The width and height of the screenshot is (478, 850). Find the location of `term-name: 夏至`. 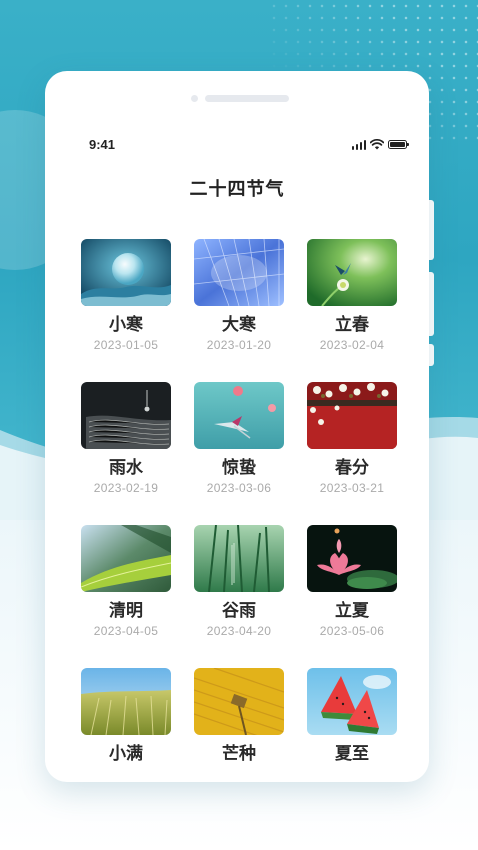

term-name: 夏至 is located at coordinates (352, 753).